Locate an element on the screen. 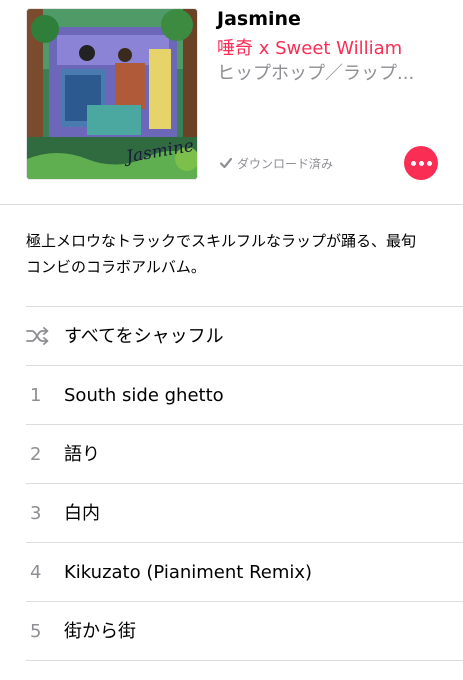  track-number: 1 is located at coordinates (36, 395).